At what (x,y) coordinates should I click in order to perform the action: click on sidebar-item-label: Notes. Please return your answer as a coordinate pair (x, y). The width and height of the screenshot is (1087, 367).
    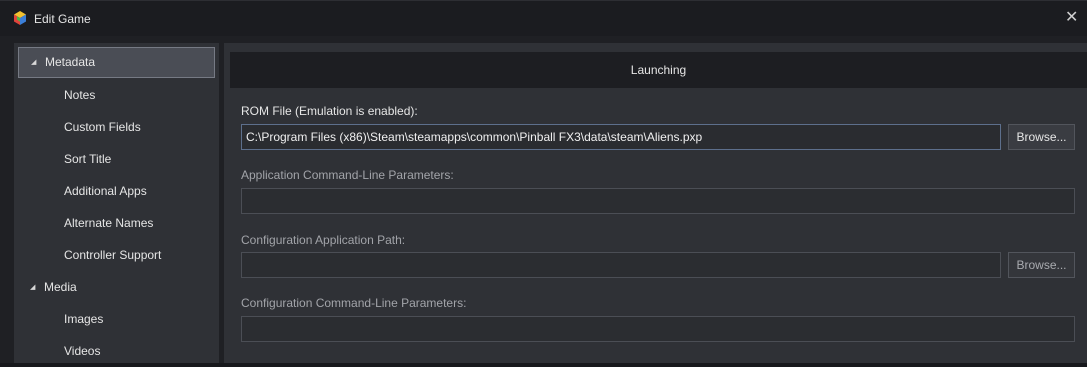
    Looking at the image, I should click on (80, 95).